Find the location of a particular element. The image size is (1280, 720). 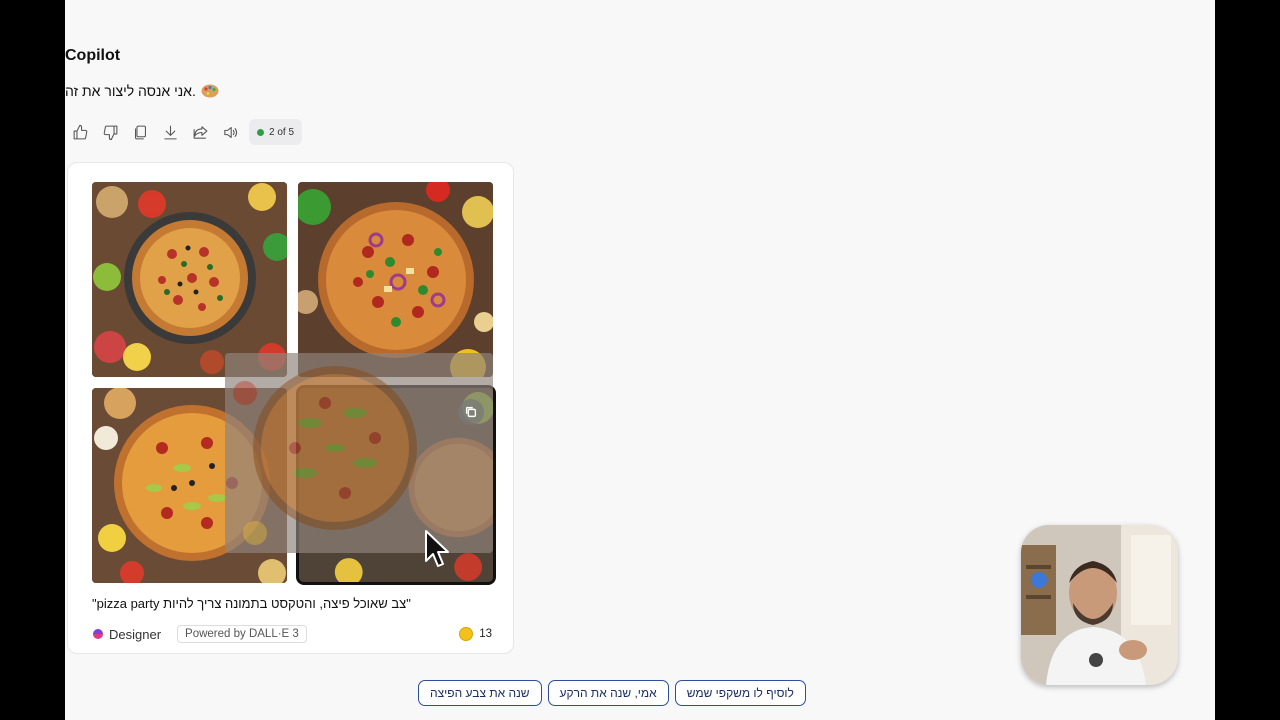

card-footer: Designer Powered by DALL·E 3 13 is located at coordinates (292, 634).